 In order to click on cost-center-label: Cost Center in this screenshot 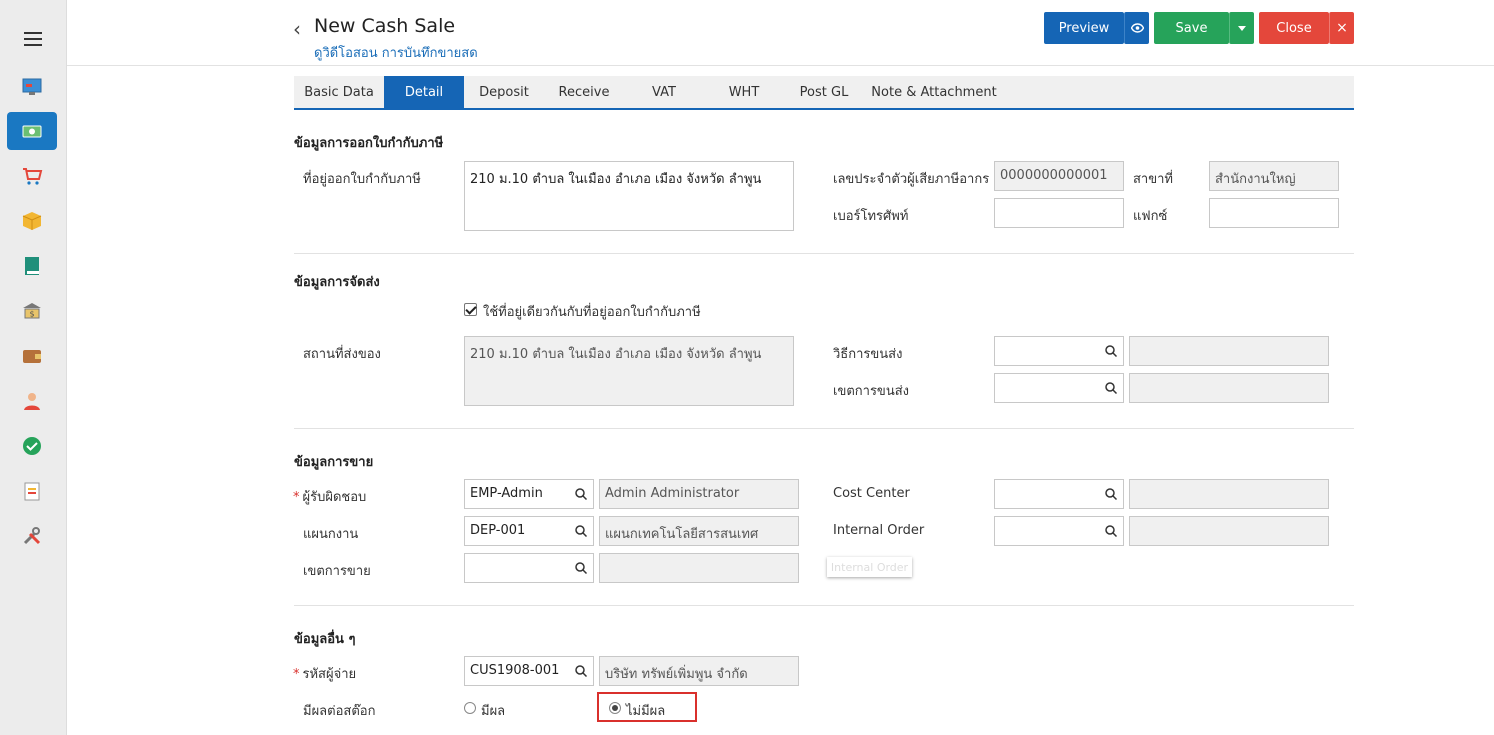, I will do `click(871, 493)`.